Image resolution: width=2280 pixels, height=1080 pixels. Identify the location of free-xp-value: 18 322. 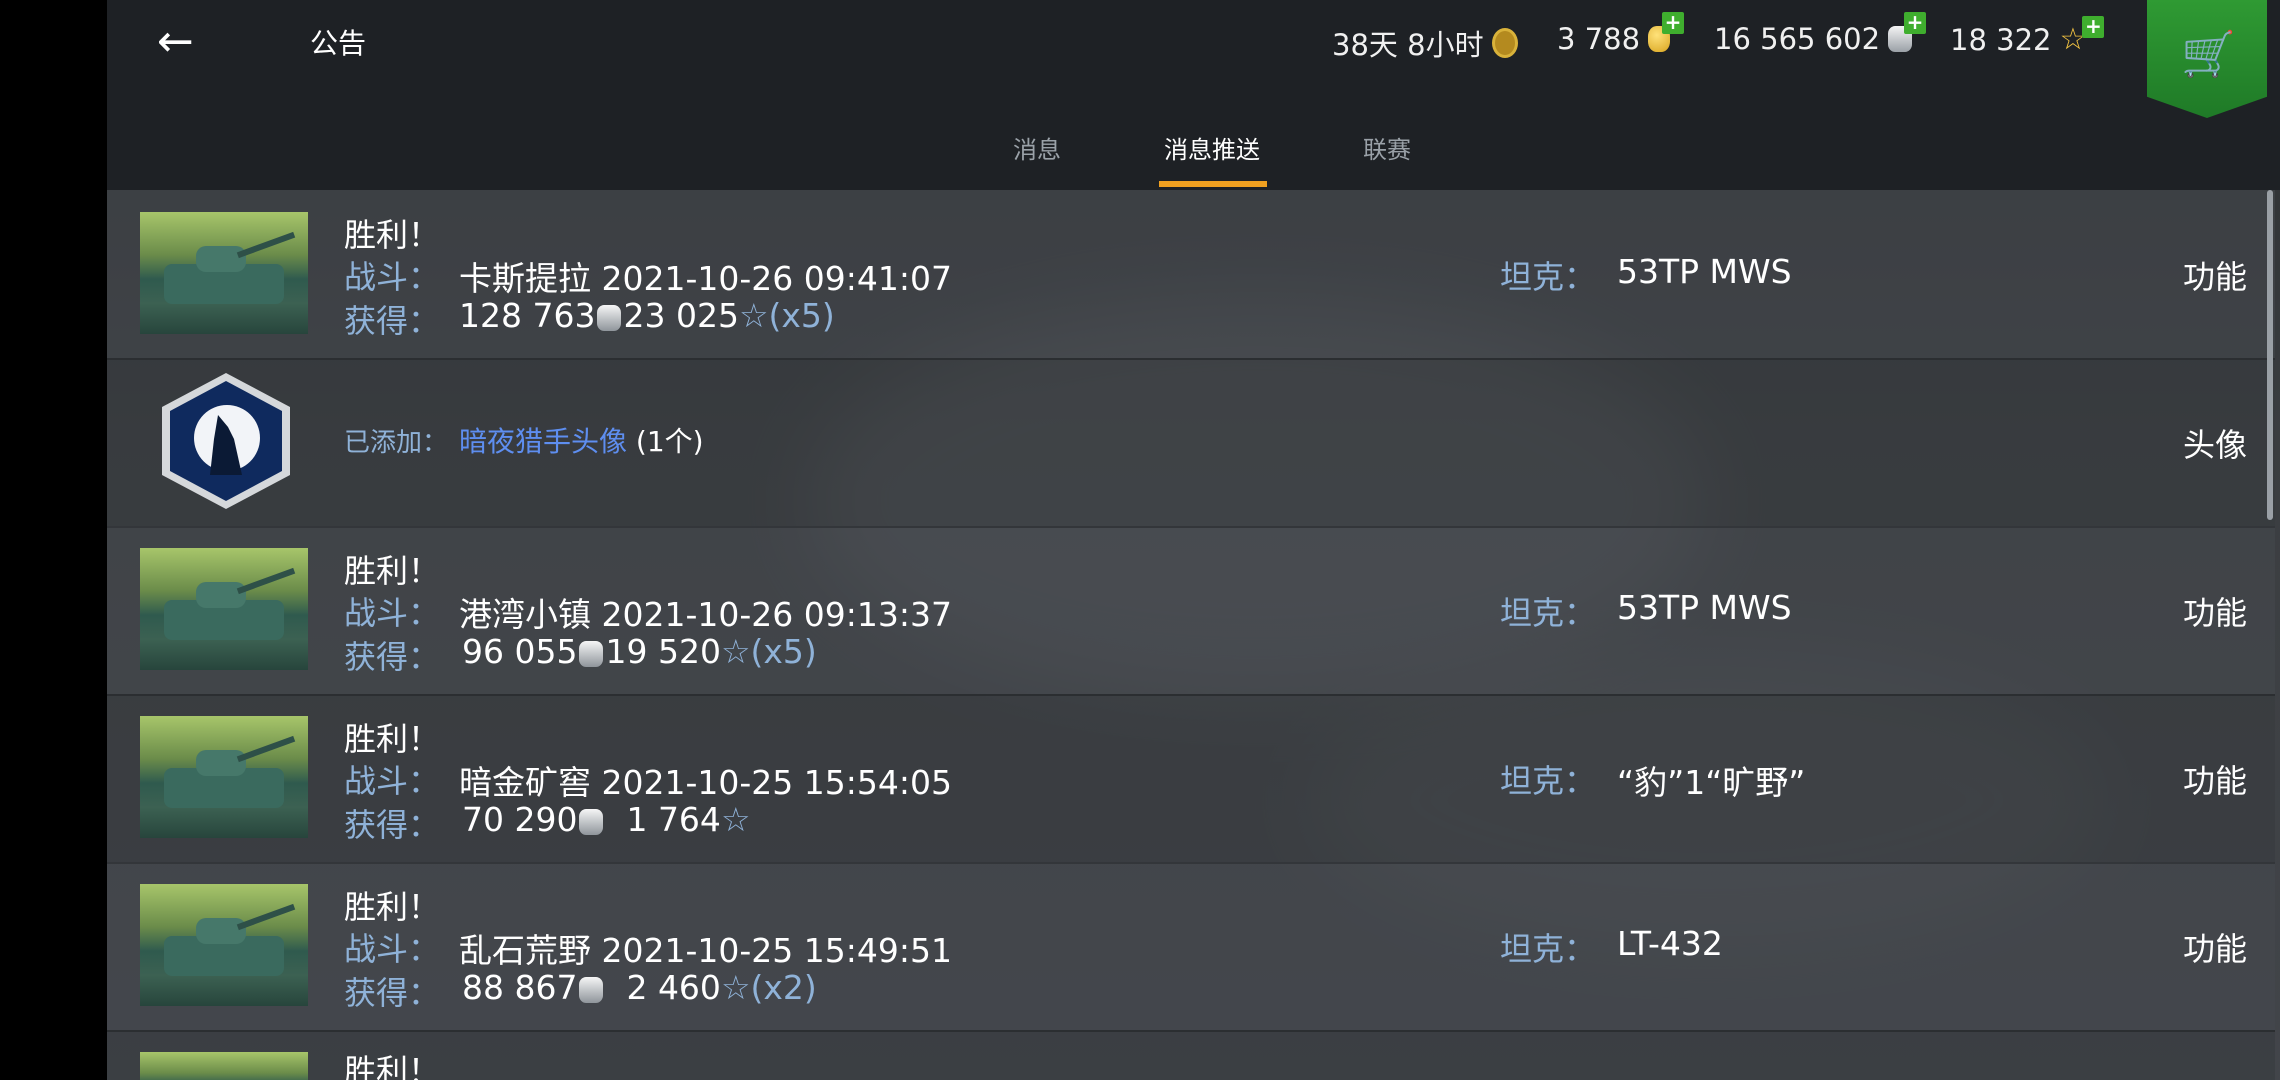
(2001, 39).